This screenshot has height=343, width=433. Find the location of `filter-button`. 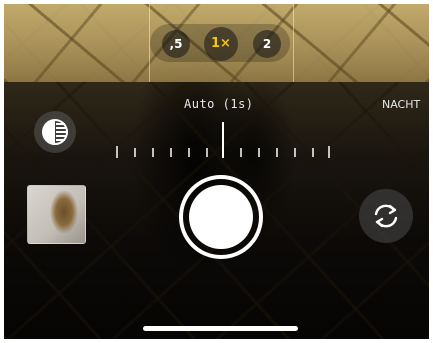

filter-button is located at coordinates (55, 132).